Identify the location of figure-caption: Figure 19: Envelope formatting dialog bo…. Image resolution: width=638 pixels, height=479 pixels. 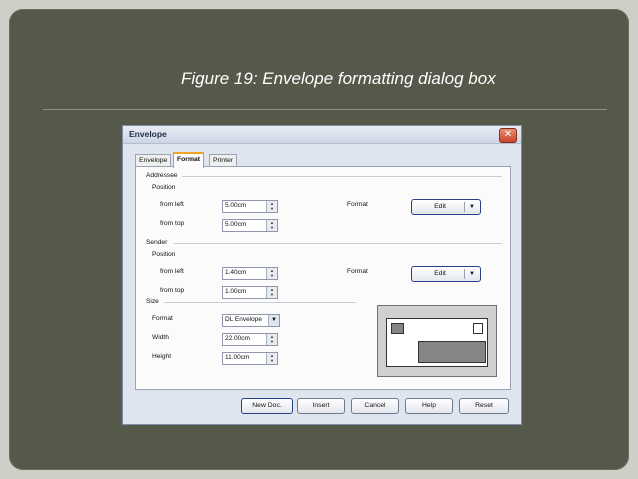
(338, 78).